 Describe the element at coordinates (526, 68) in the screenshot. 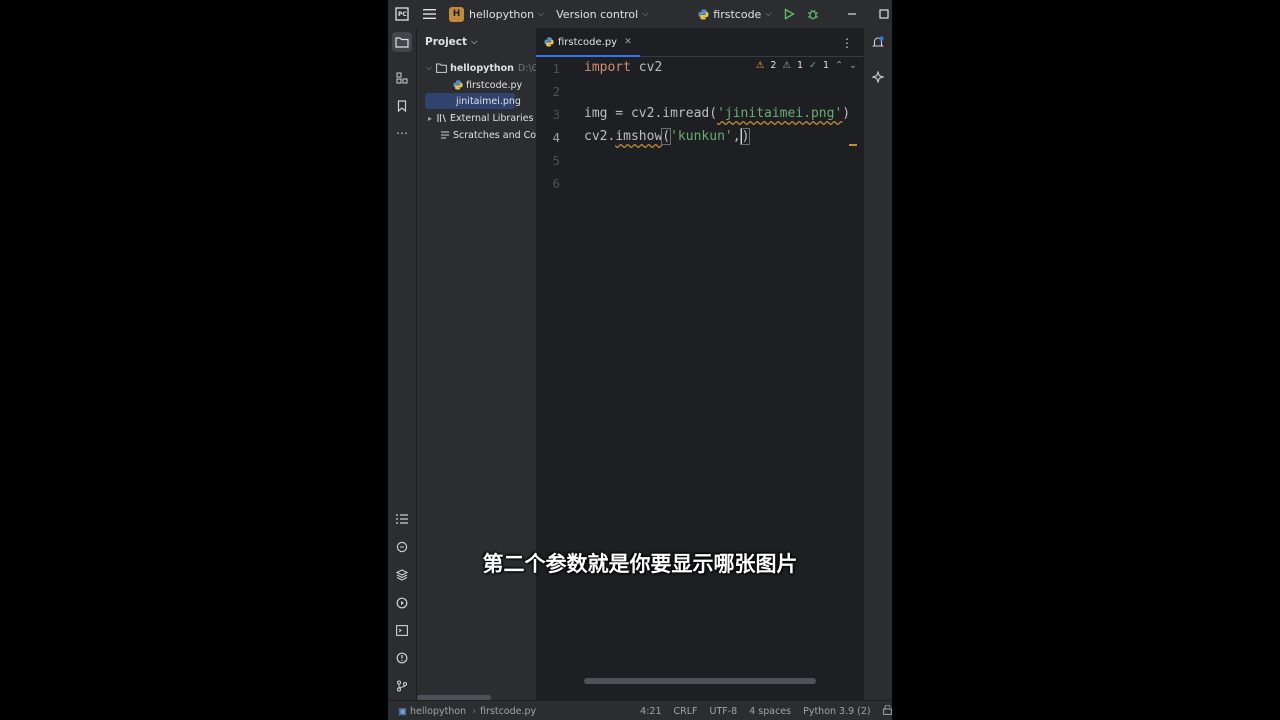

I see `tree-path-hint: D:\Co` at that location.